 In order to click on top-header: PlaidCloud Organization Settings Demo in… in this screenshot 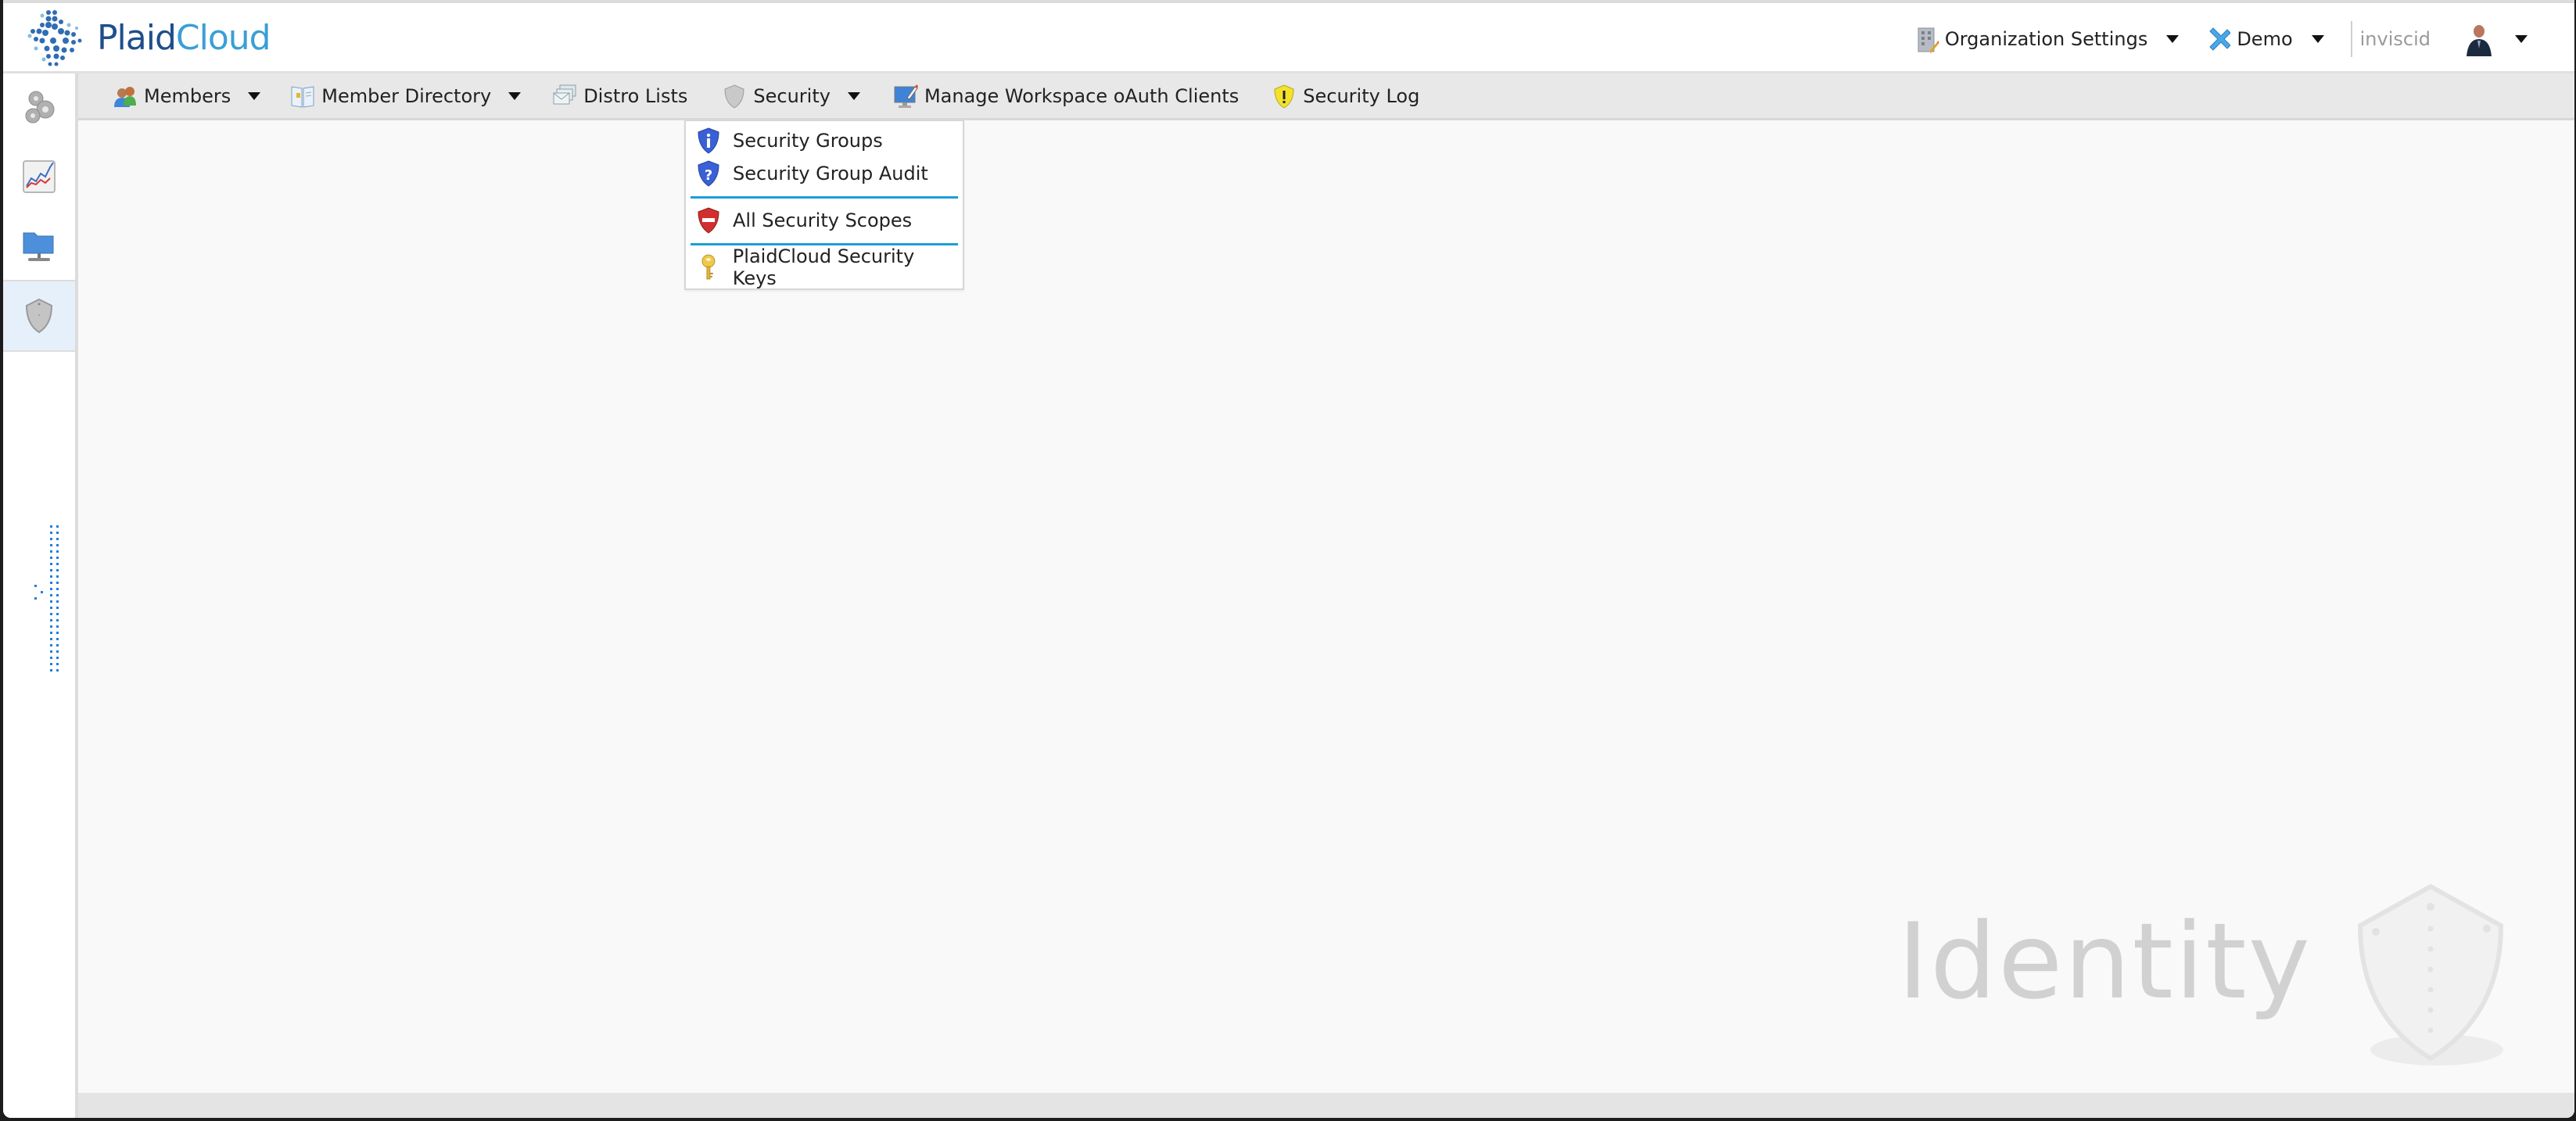, I will do `click(1288, 36)`.